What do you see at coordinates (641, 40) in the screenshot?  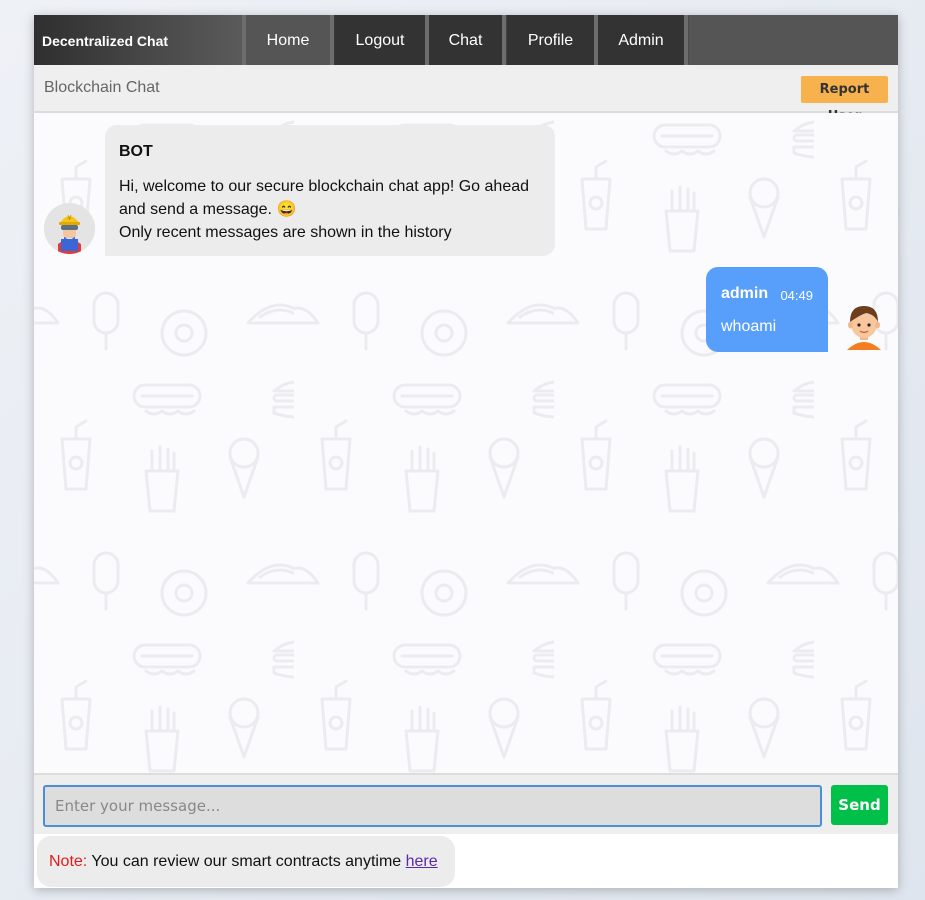 I see `nav-admin: Admin` at bounding box center [641, 40].